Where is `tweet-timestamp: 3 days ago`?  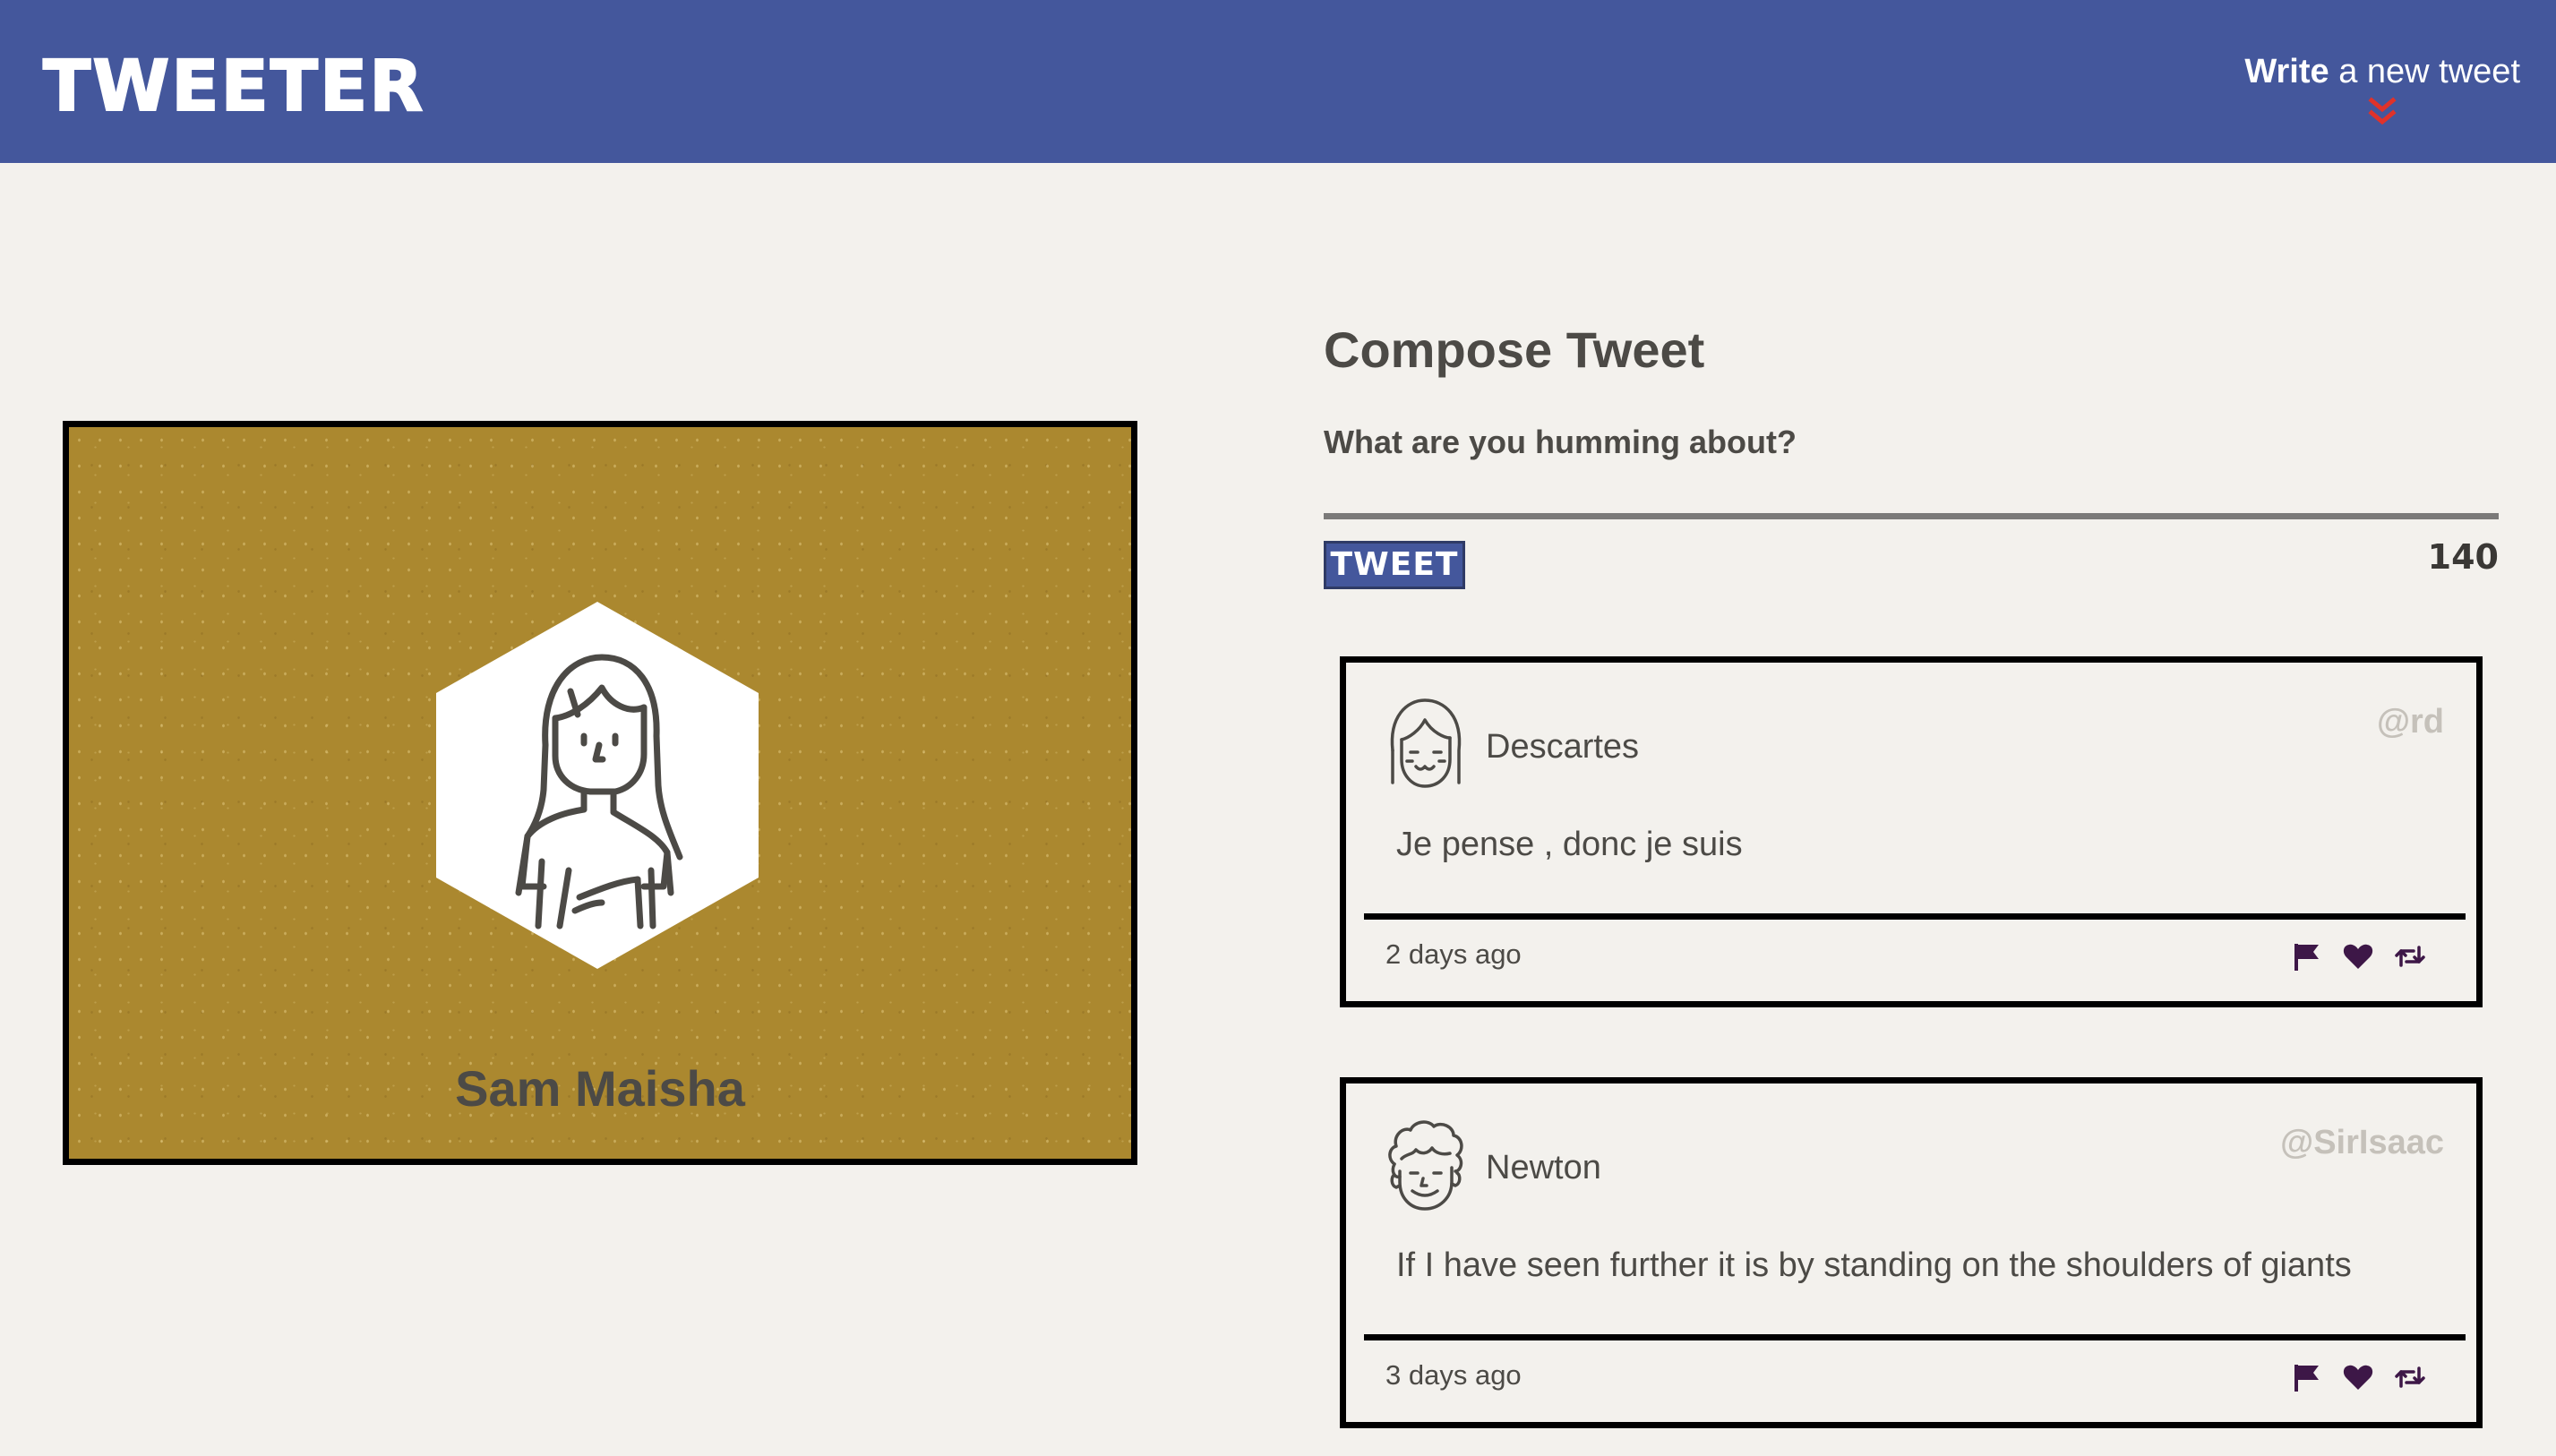 tweet-timestamp: 3 days ago is located at coordinates (1453, 1375).